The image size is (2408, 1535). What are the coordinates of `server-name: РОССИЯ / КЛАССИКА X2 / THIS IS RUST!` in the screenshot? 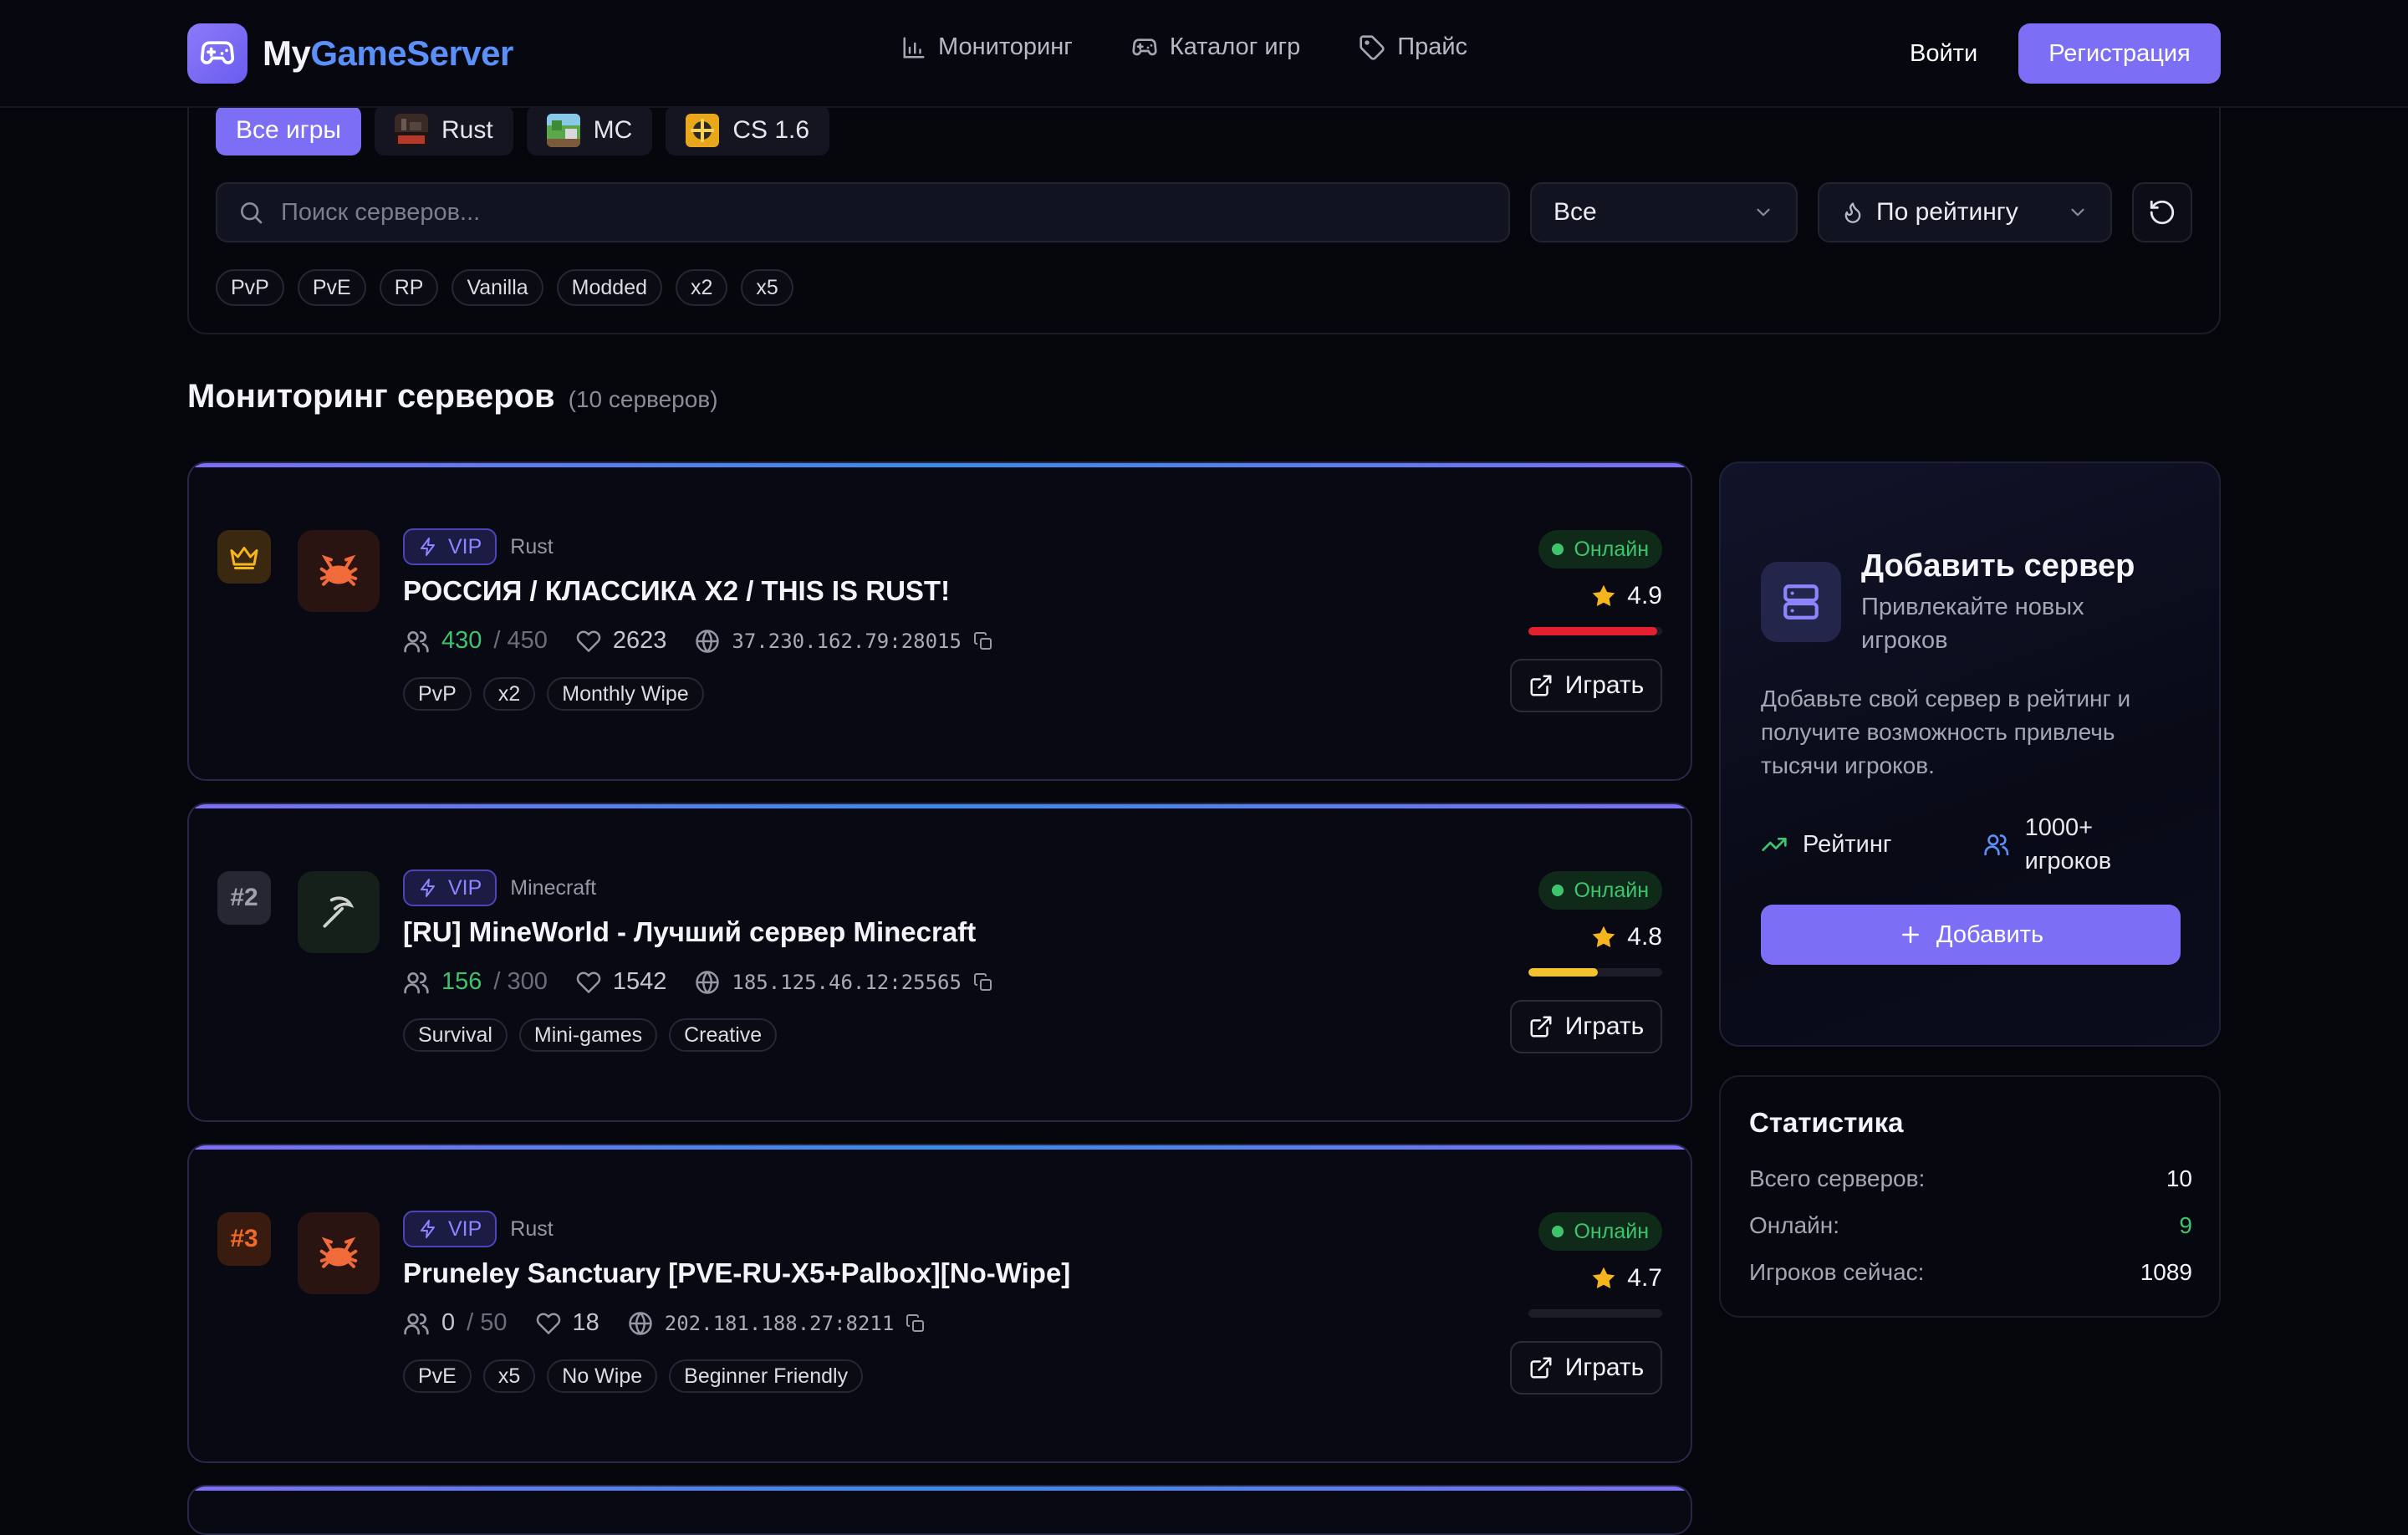 It's located at (677, 591).